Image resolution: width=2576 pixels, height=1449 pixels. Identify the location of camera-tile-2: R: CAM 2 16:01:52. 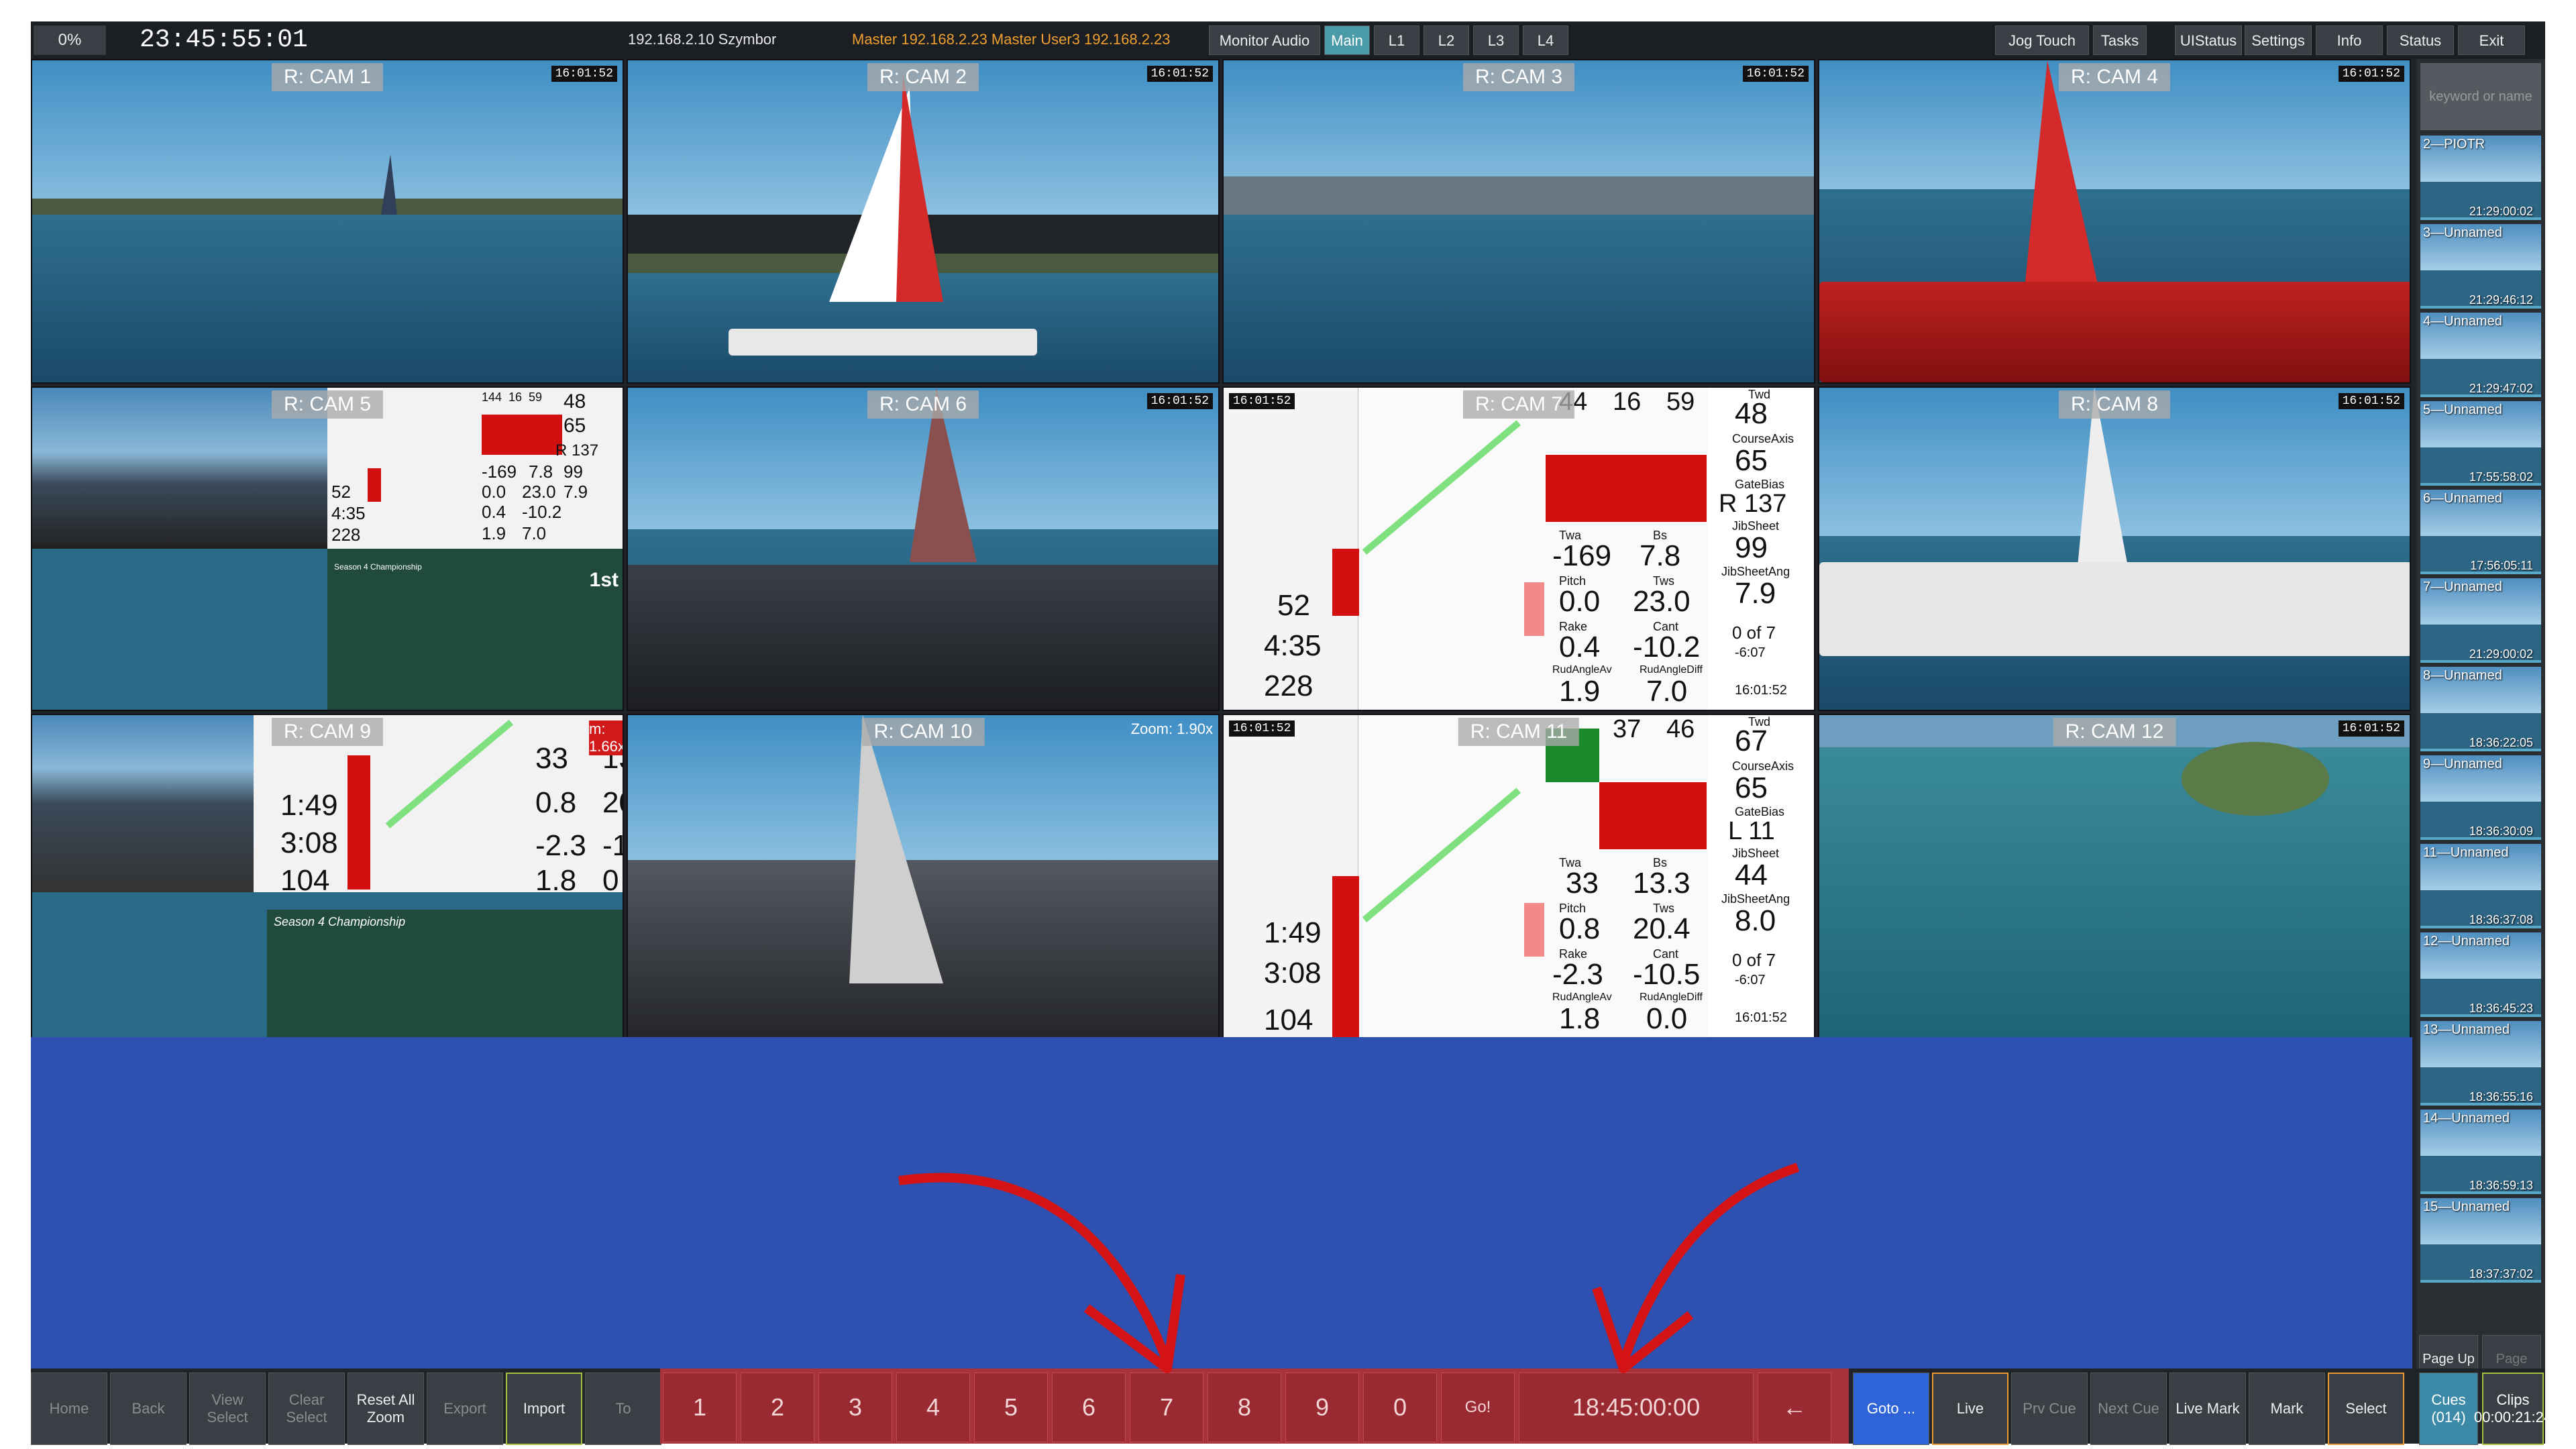
(923, 221).